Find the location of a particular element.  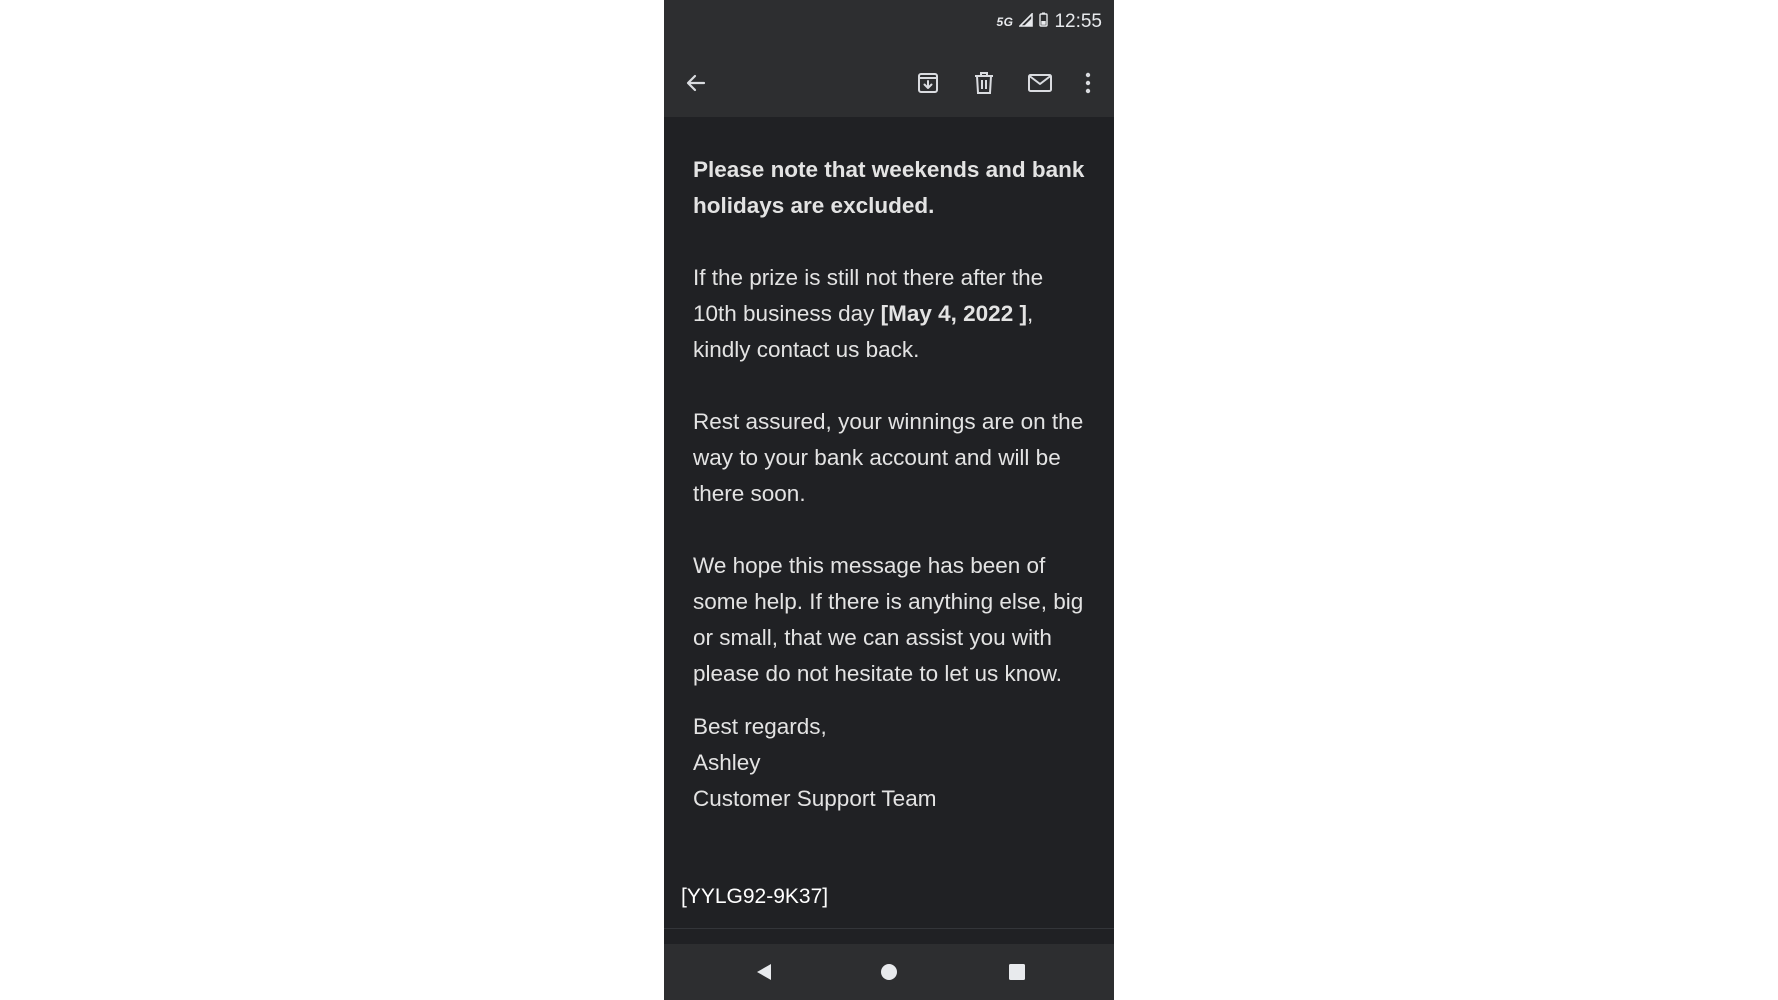

nav-home-button is located at coordinates (889, 972).